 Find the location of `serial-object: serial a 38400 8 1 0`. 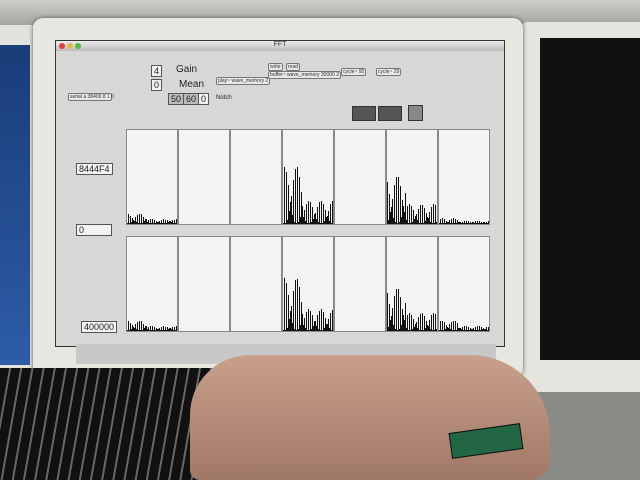

serial-object: serial a 38400 8 1 0 is located at coordinates (91, 97).